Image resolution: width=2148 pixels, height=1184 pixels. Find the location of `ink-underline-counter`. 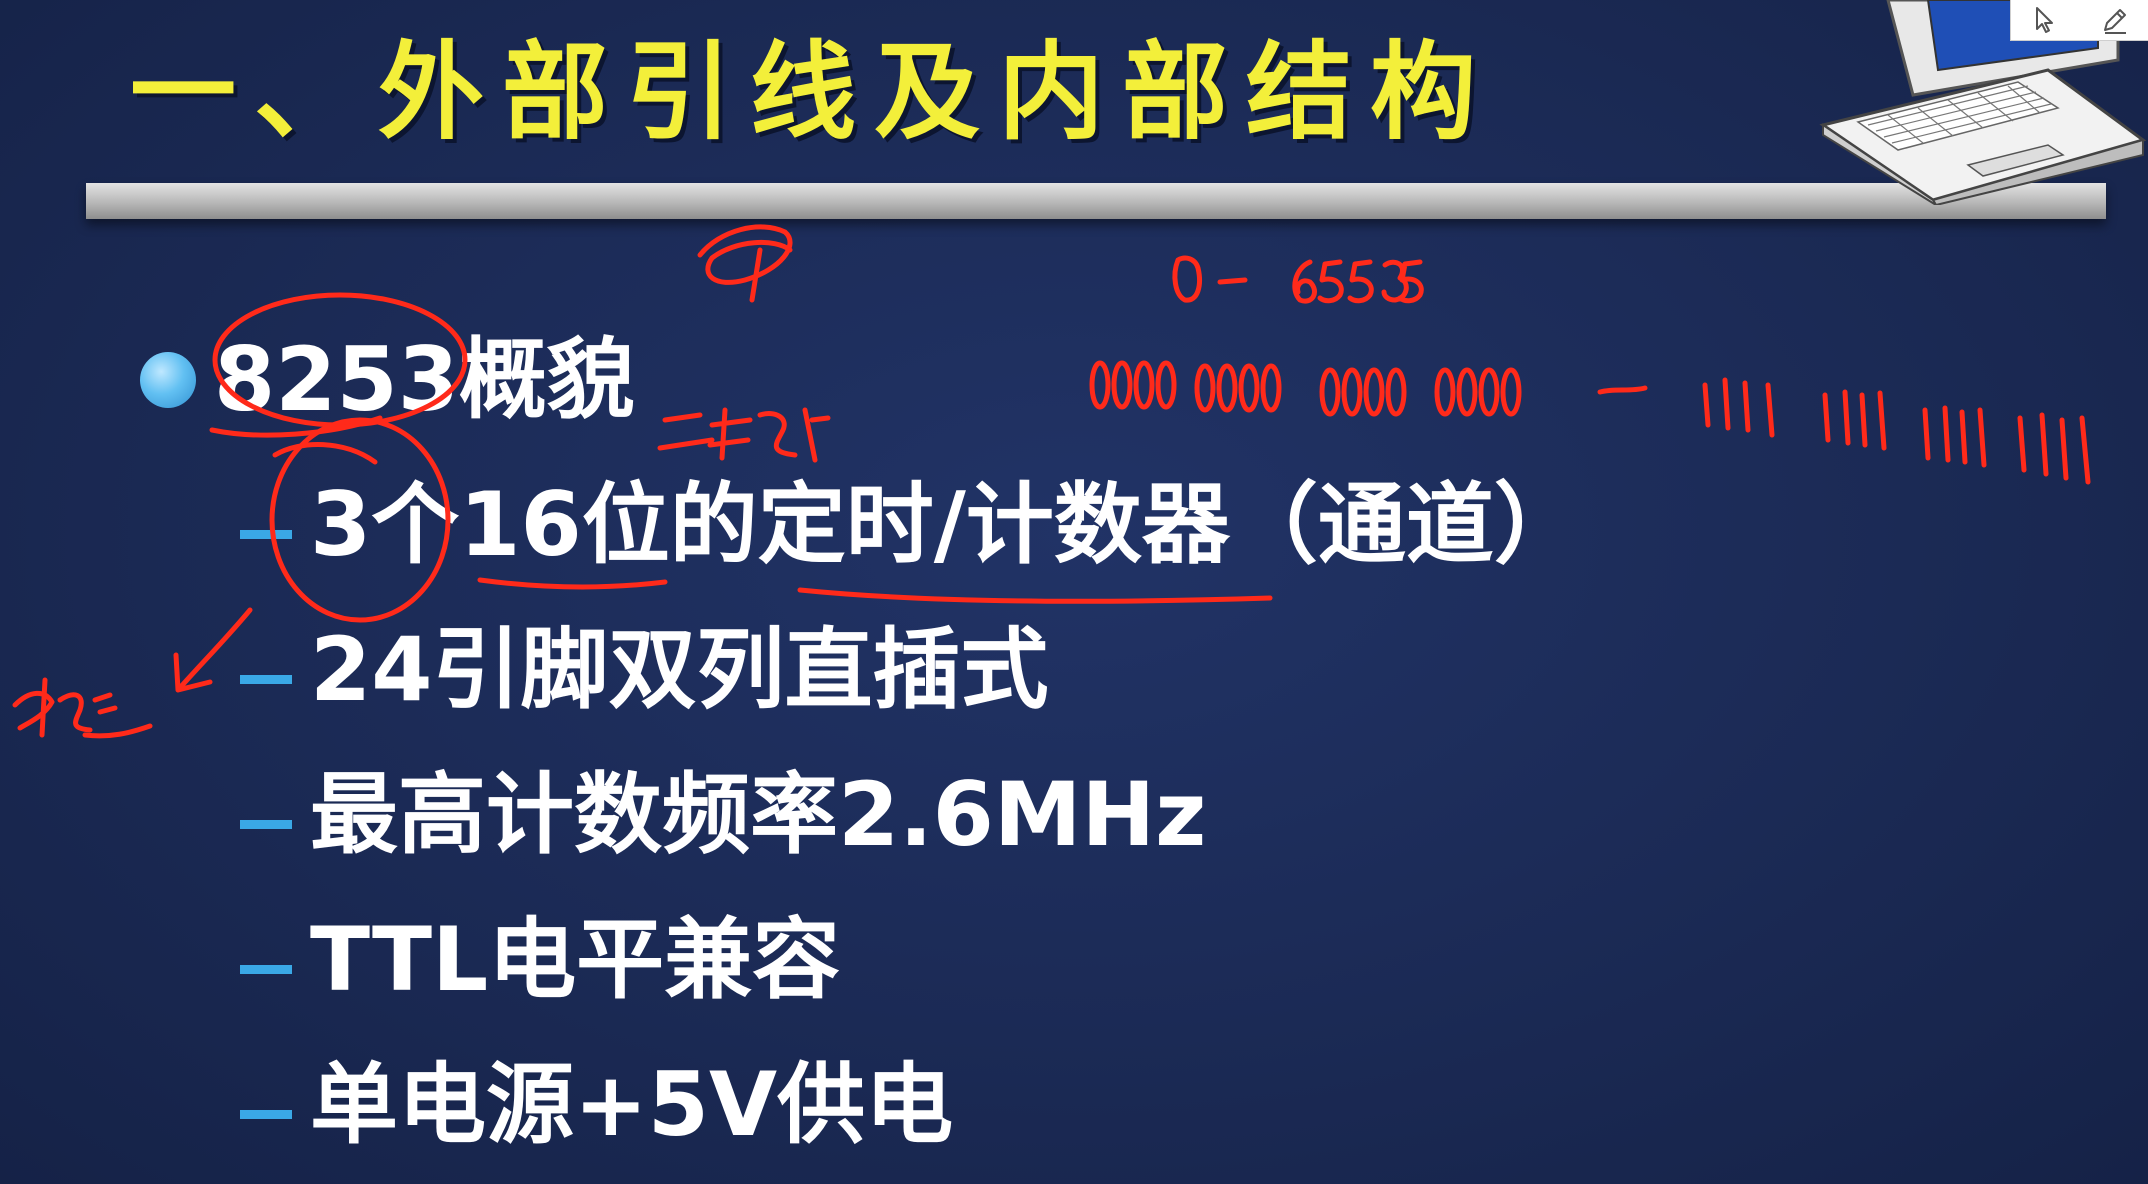

ink-underline-counter is located at coordinates (1035, 595).